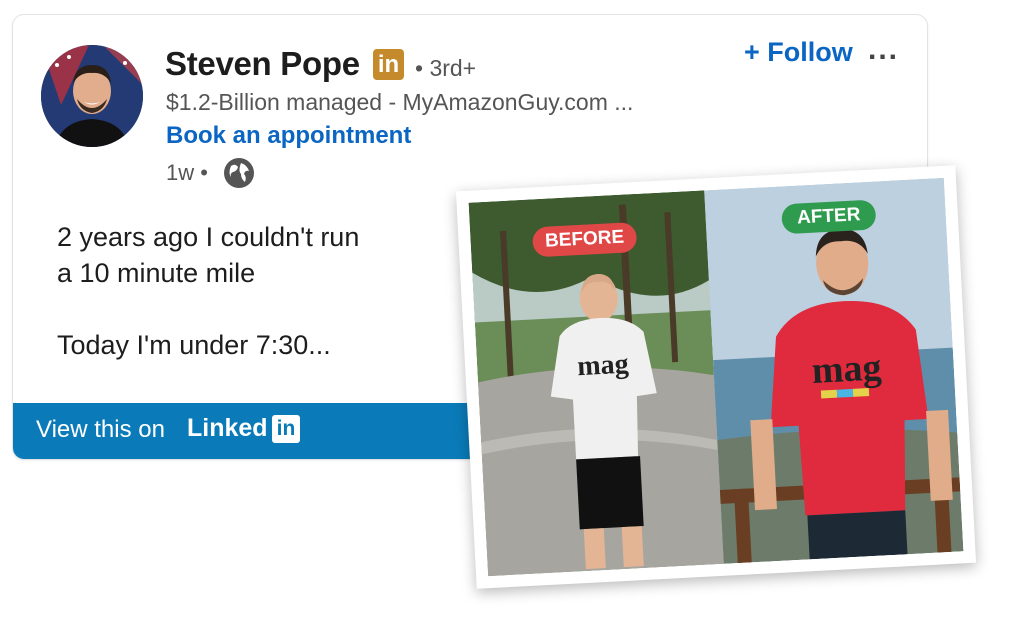 The height and width of the screenshot is (620, 1024). What do you see at coordinates (100, 429) in the screenshot?
I see `view-on-text: View this on` at bounding box center [100, 429].